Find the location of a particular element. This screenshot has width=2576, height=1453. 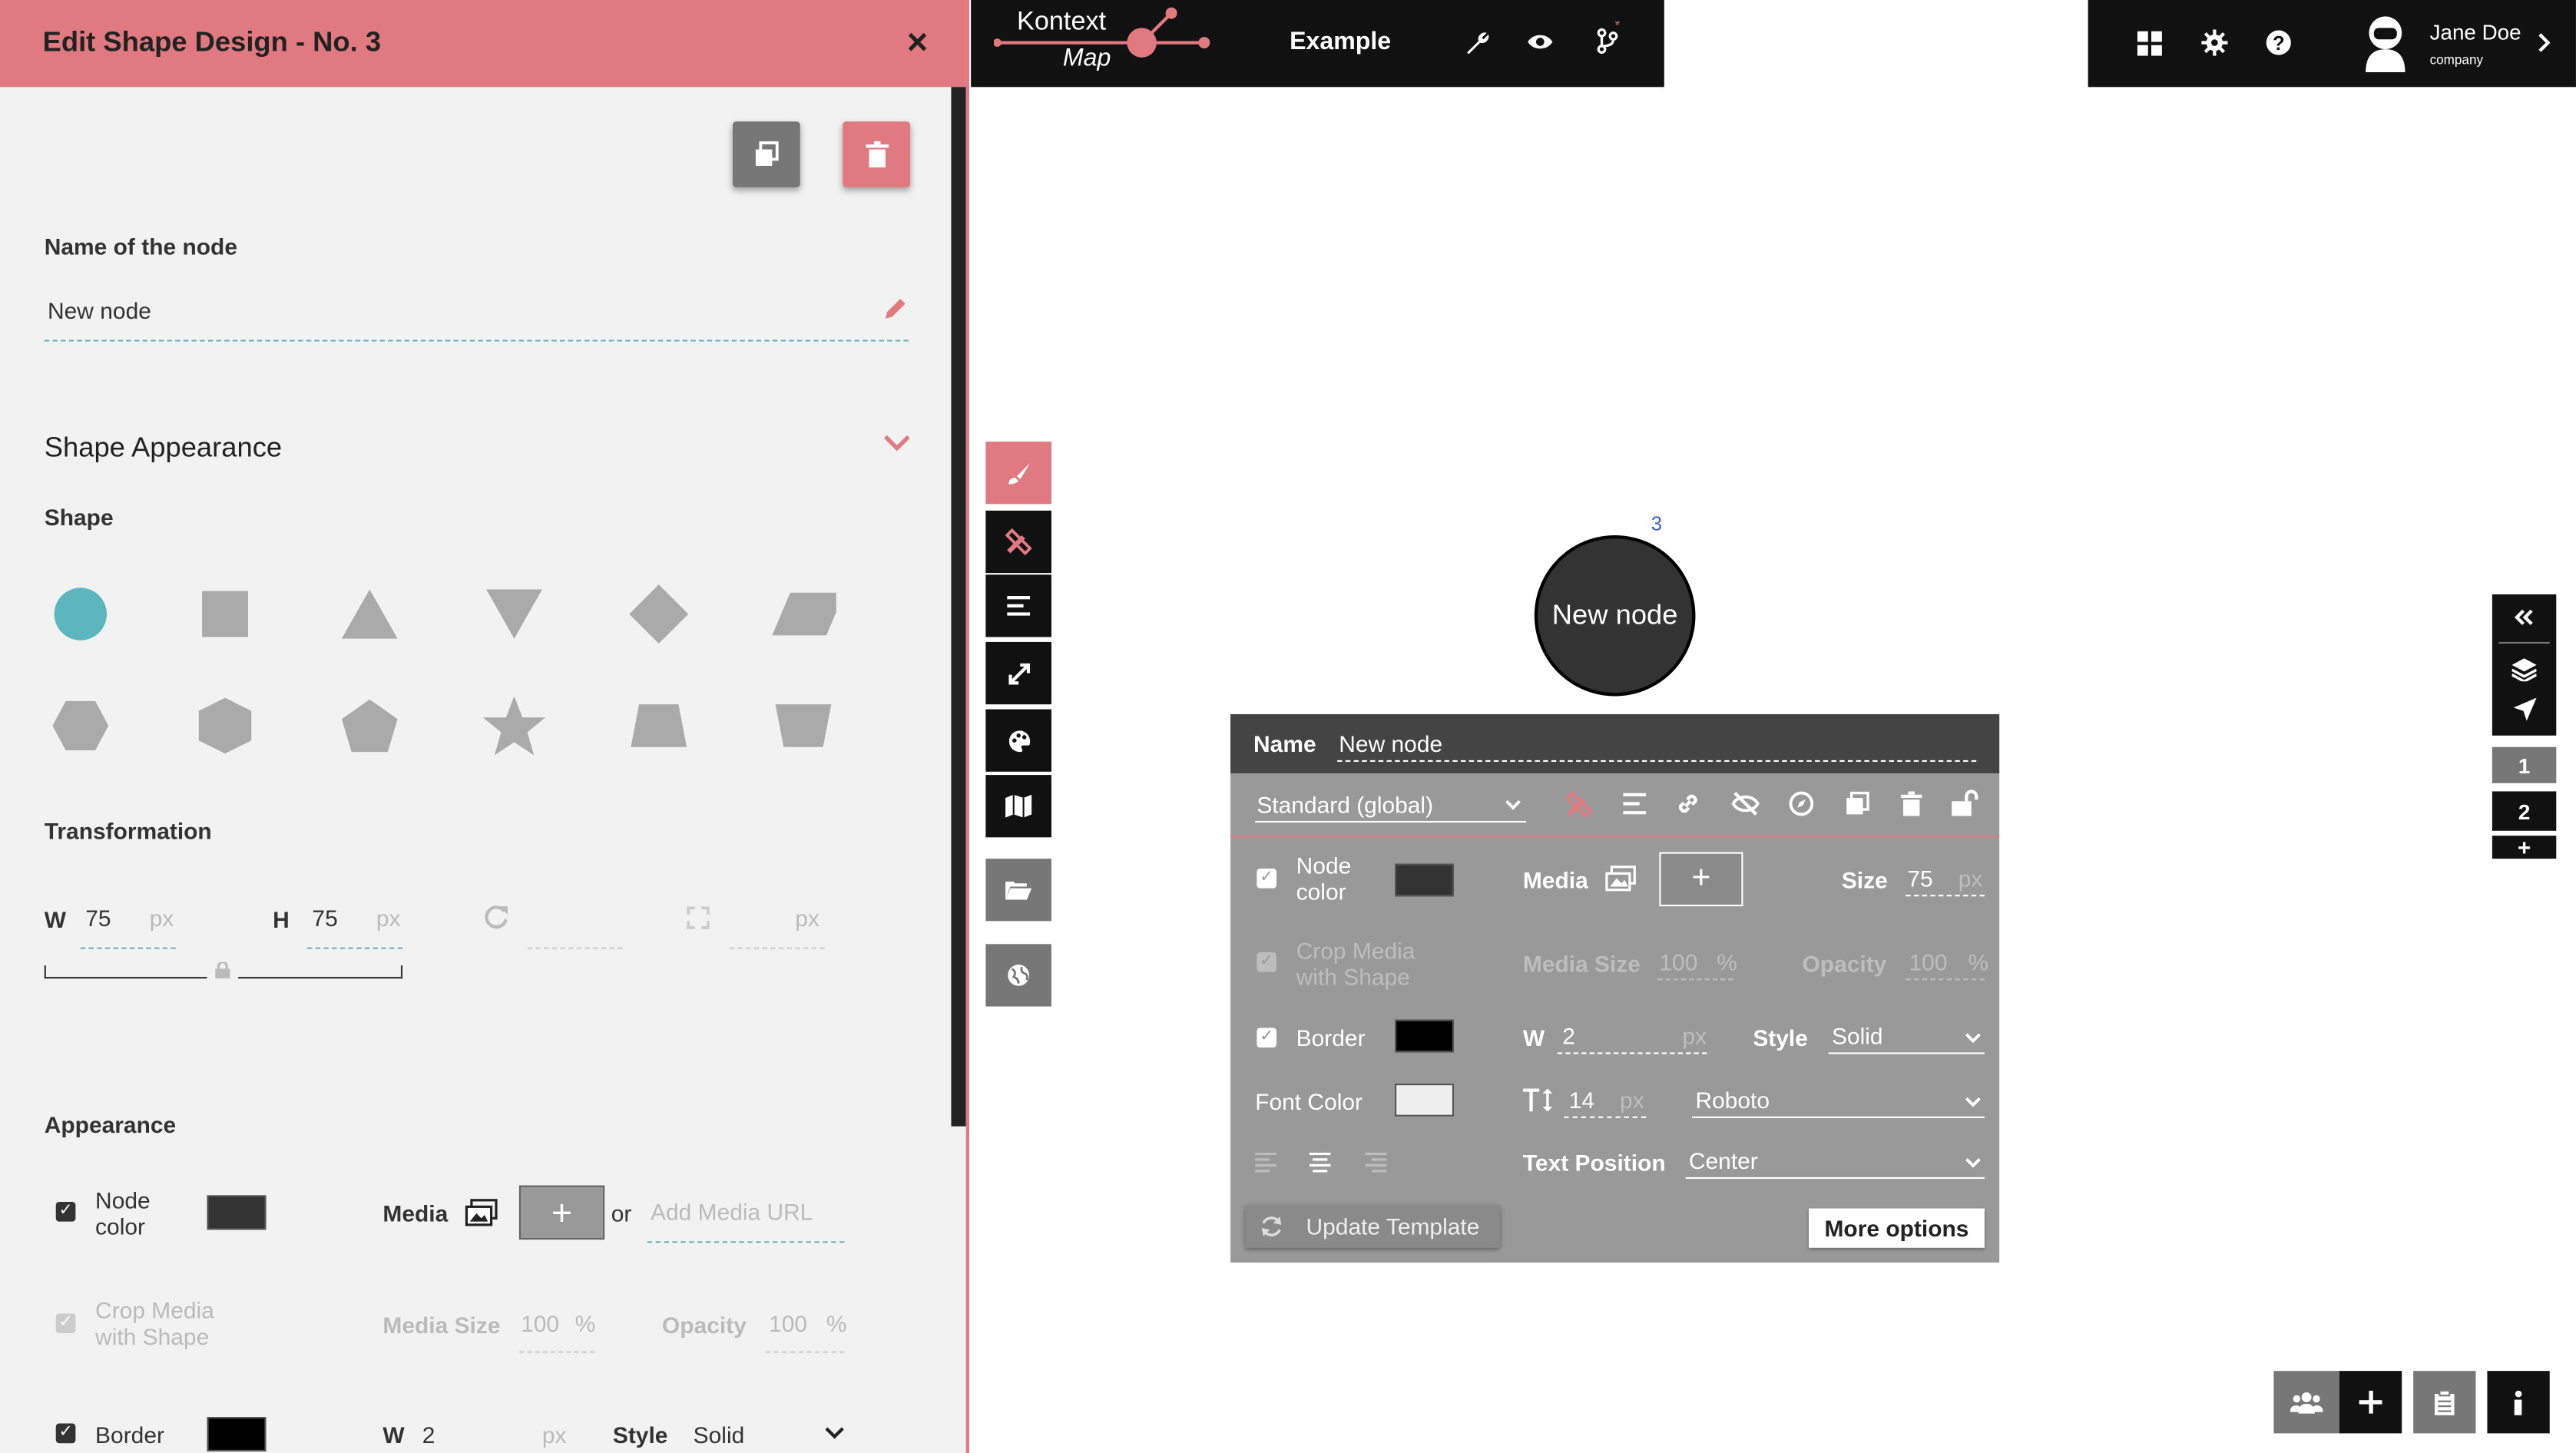

more-options-button: More options is located at coordinates (1897, 1228).